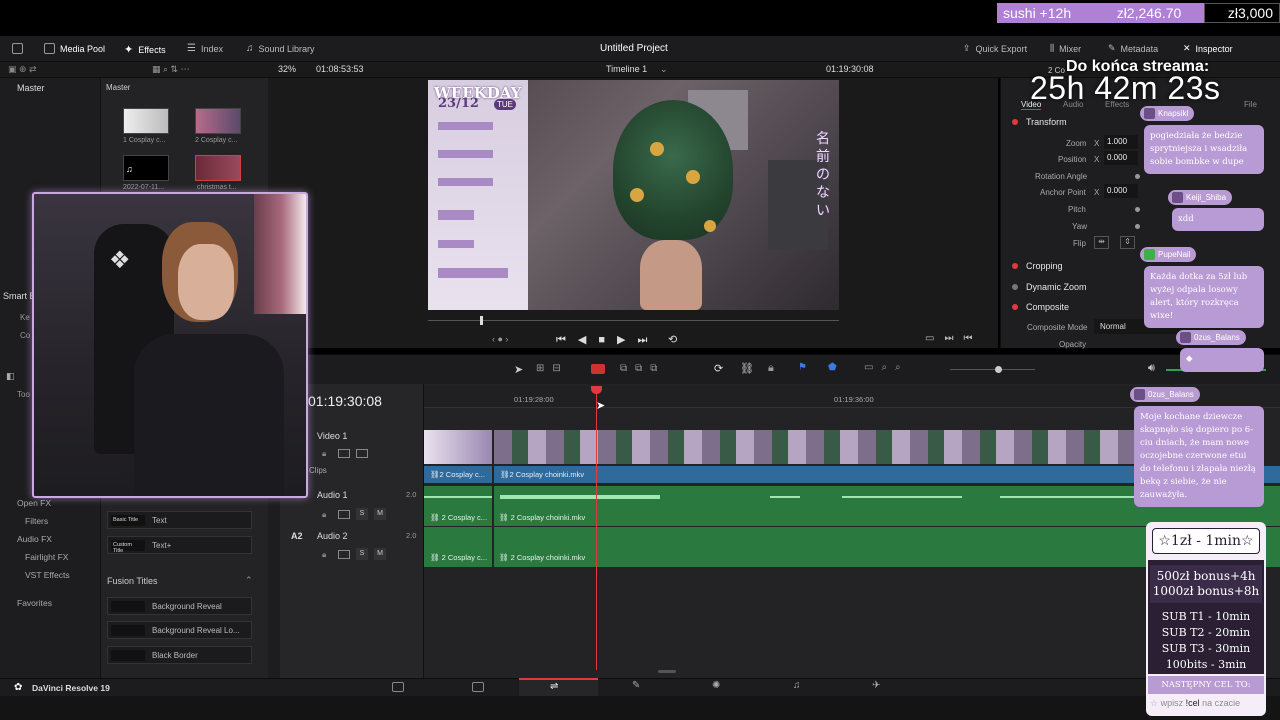 The image size is (1280, 720). What do you see at coordinates (23, 394) in the screenshot?
I see `toolbox-item: Too` at bounding box center [23, 394].